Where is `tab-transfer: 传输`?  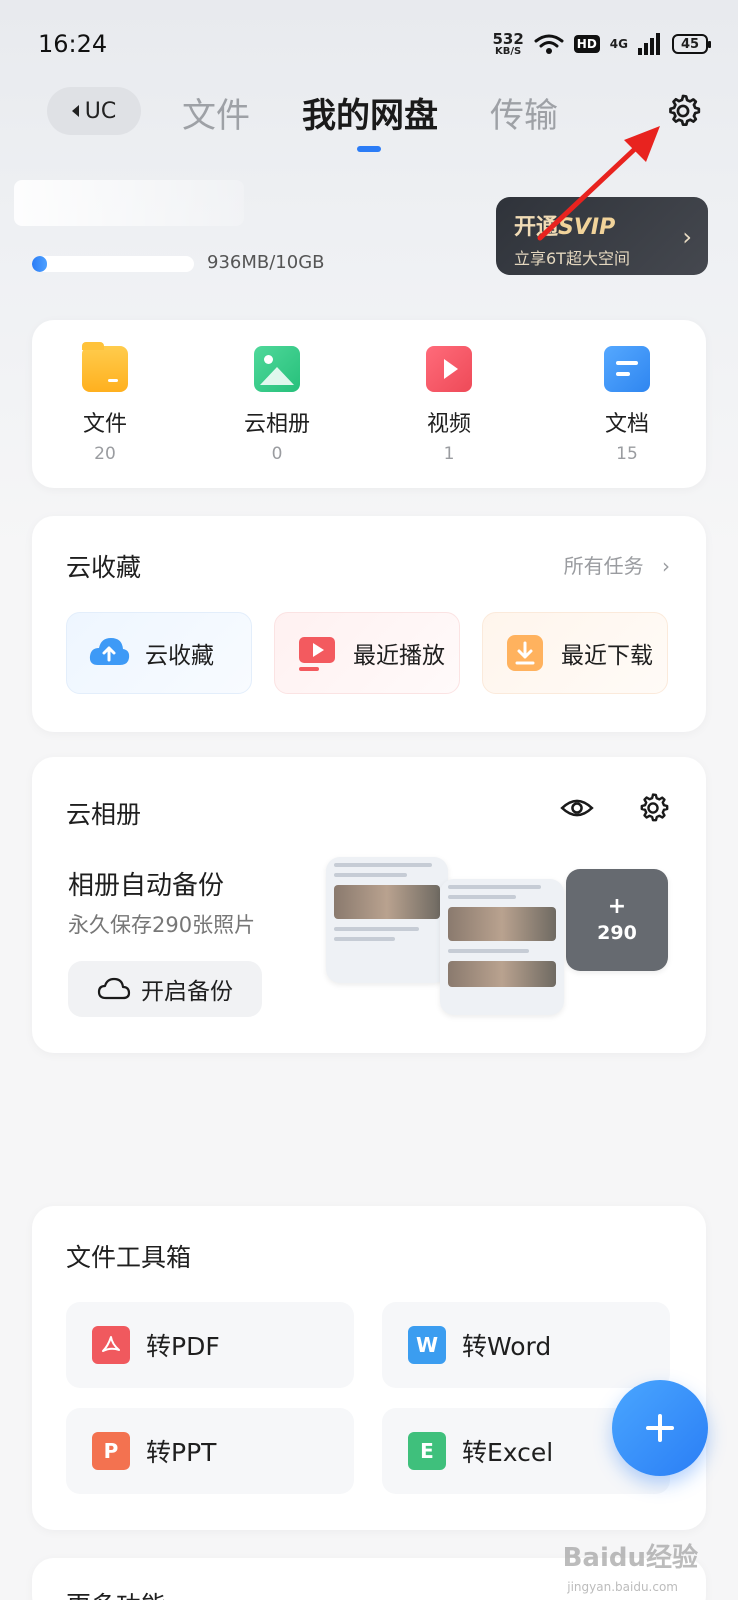
tab-transfer: 传输 is located at coordinates (524, 112).